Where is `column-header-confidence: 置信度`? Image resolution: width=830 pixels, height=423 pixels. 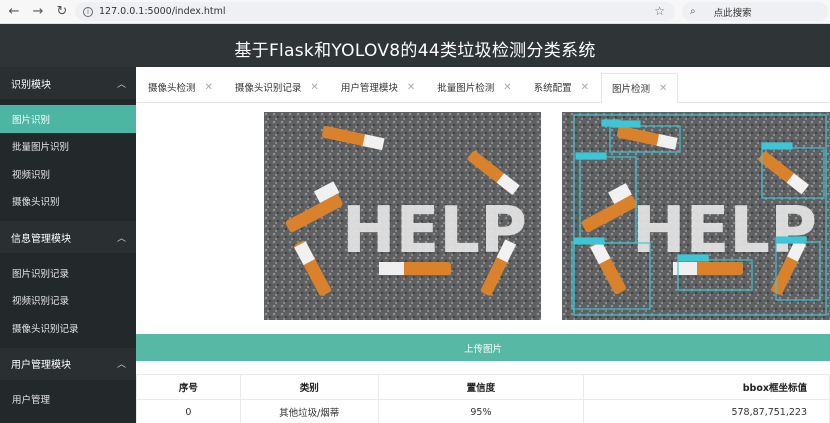
column-header-confidence: 置信度 is located at coordinates (481, 387).